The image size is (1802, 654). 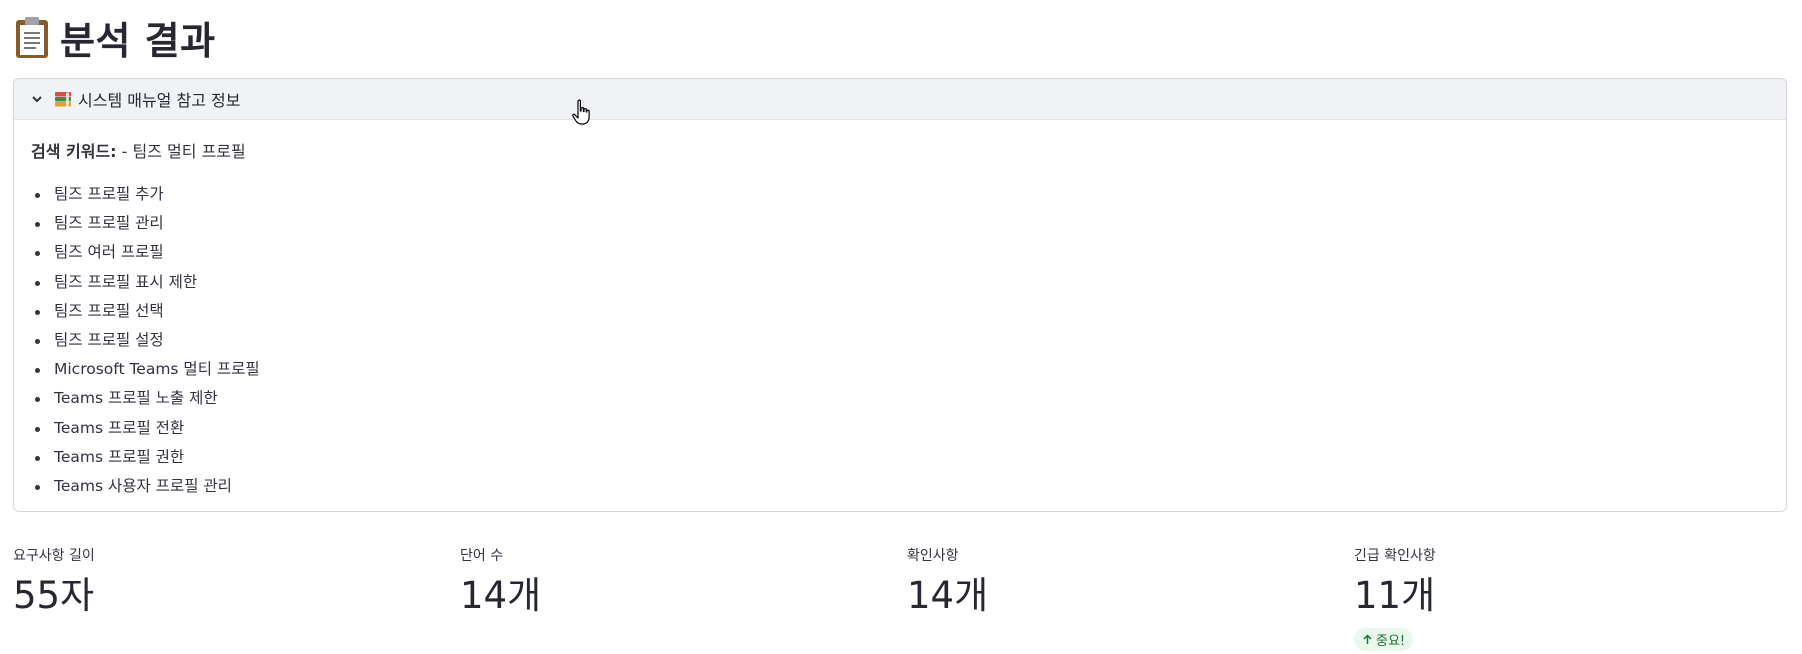 What do you see at coordinates (1367, 639) in the screenshot?
I see `arrow-up-icon` at bounding box center [1367, 639].